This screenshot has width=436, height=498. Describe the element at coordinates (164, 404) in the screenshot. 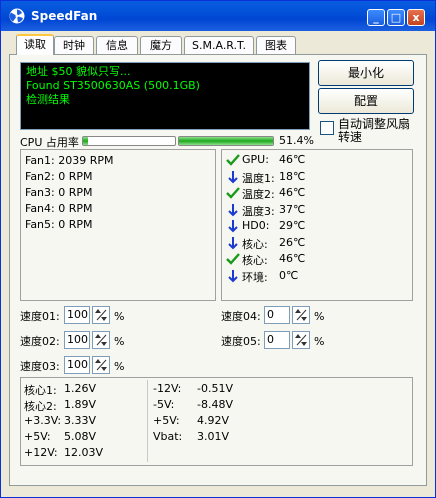

I see `voltage-label: -5V:` at that location.